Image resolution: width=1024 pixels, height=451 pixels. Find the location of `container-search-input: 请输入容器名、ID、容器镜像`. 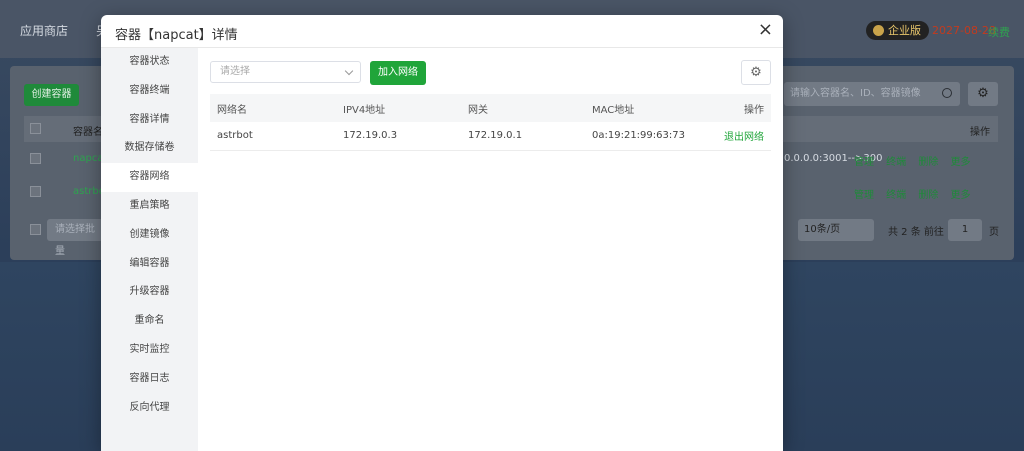

container-search-input: 请输入容器名、ID、容器镜像 is located at coordinates (872, 94).